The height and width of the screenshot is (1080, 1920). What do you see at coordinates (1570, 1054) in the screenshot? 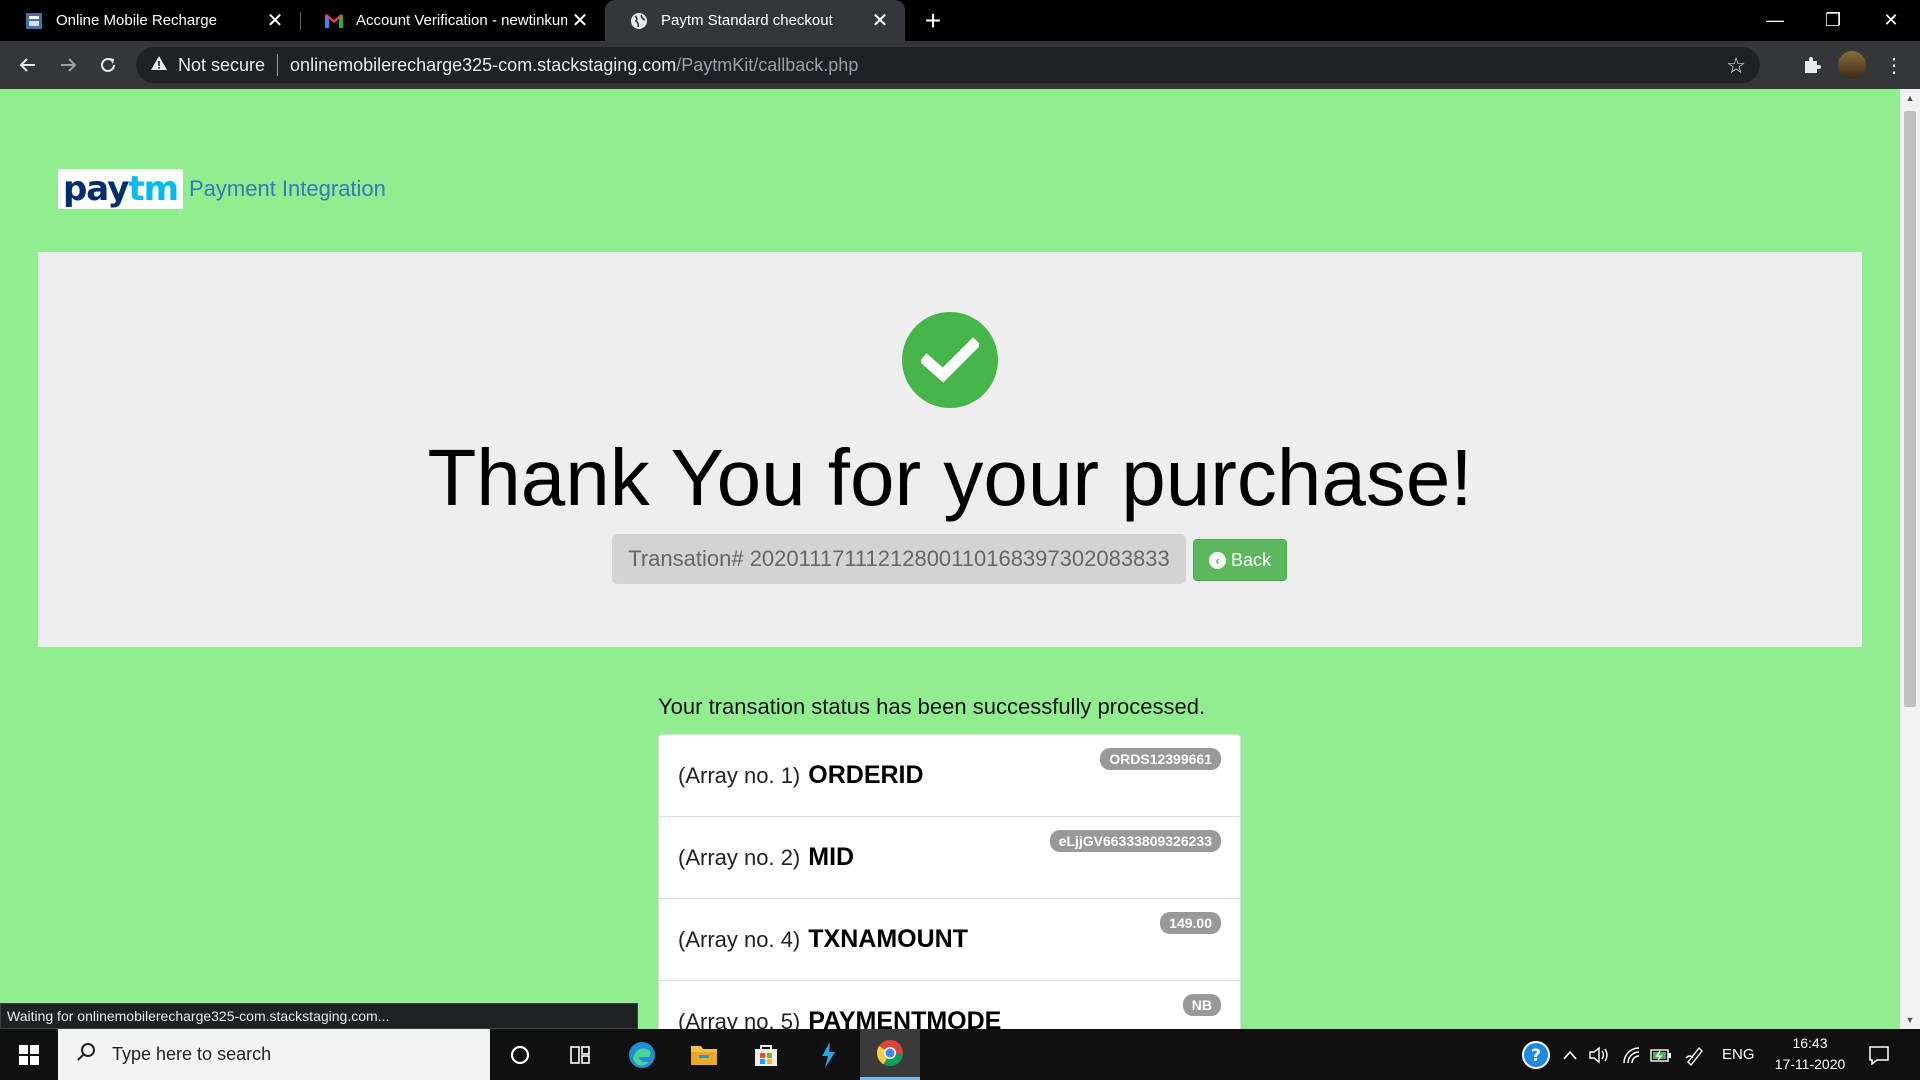
I see `chevron-up-icon` at bounding box center [1570, 1054].